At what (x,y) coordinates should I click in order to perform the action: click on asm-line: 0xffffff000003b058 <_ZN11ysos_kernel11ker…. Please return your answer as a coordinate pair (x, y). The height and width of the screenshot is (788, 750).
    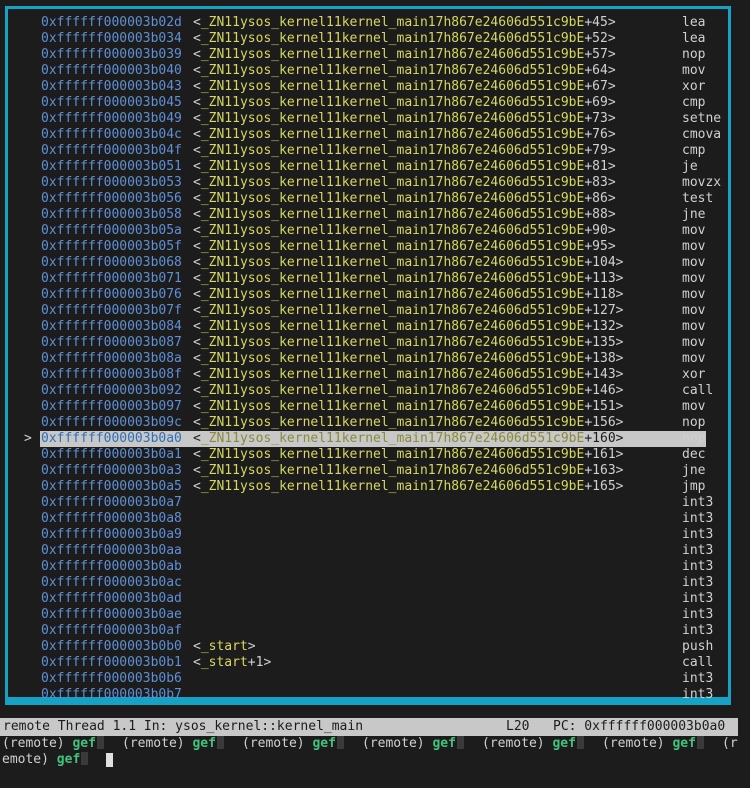
    Looking at the image, I should click on (375, 215).